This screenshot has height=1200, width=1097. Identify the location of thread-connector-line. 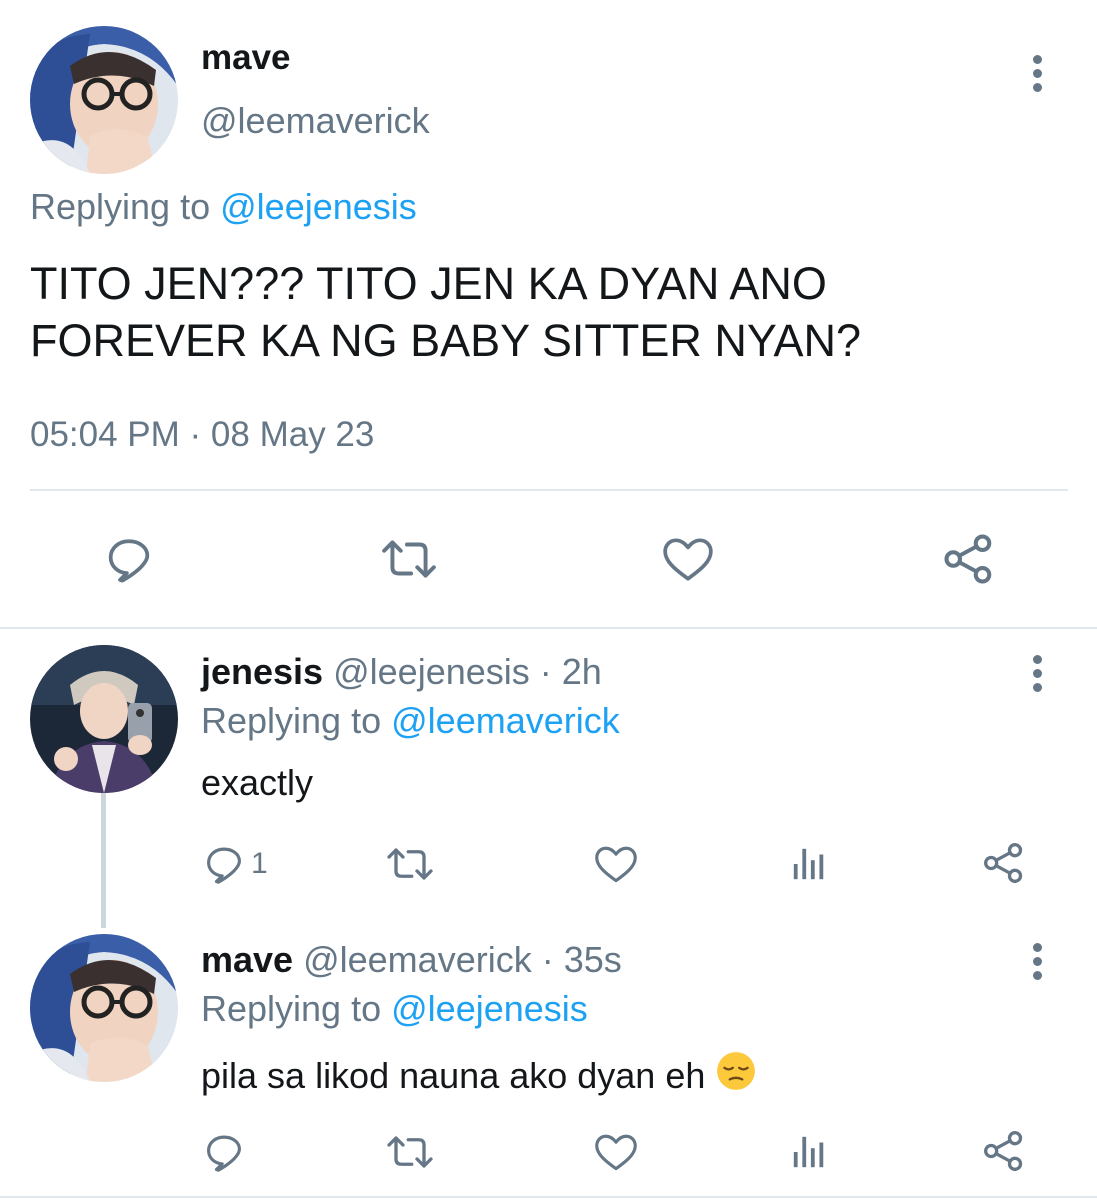
(103, 860).